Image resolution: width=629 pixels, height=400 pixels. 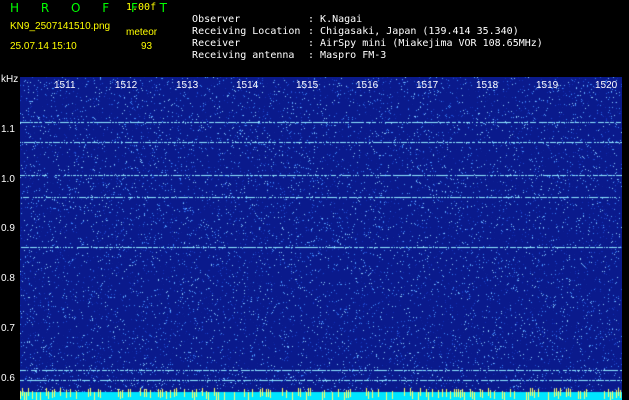 I want to click on x-tick-label: 1513, so click(x=187, y=85).